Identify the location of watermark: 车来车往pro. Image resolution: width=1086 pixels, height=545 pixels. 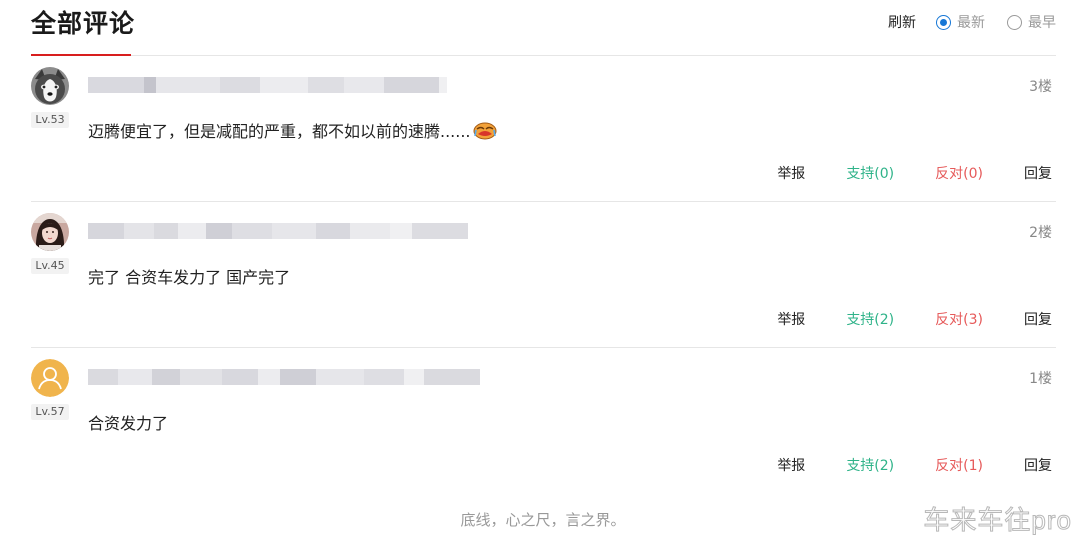
(997, 520).